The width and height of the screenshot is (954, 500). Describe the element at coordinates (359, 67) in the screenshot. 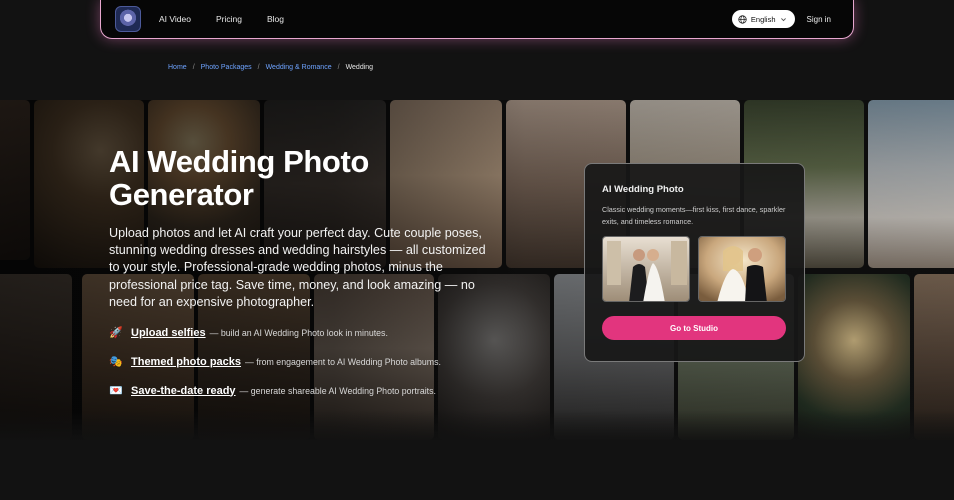

I see `breadcrumb-current: Wedding` at that location.